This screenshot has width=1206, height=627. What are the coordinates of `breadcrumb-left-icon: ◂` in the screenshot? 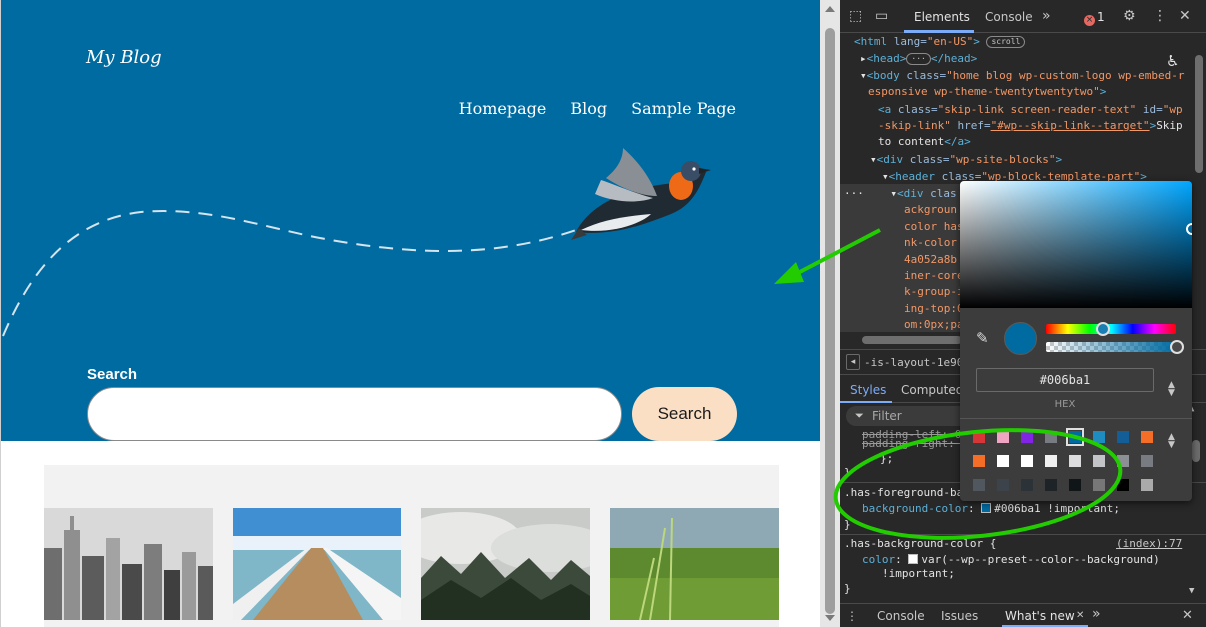 It's located at (853, 362).